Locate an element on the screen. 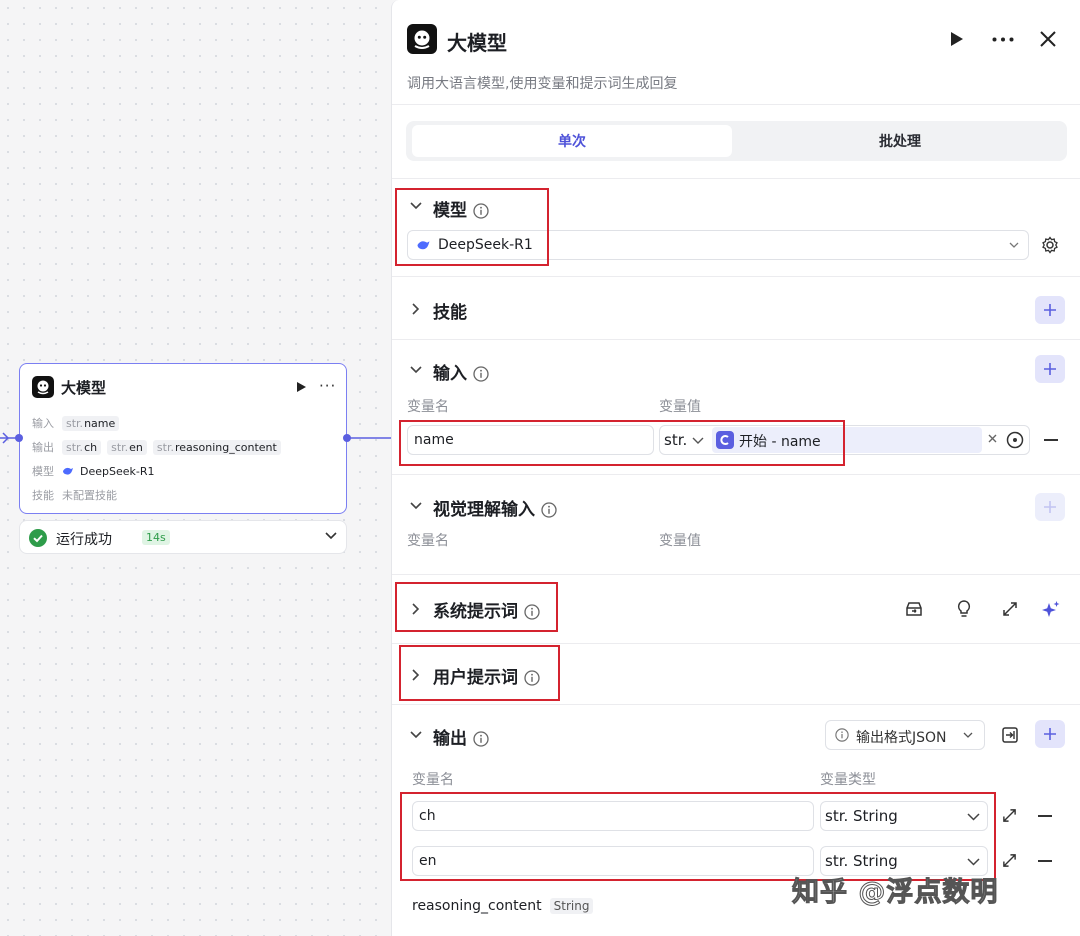 Image resolution: width=1080 pixels, height=936 pixels. panel-description: 调用大语言模型,使用变量和提示词生成回复 is located at coordinates (542, 84).